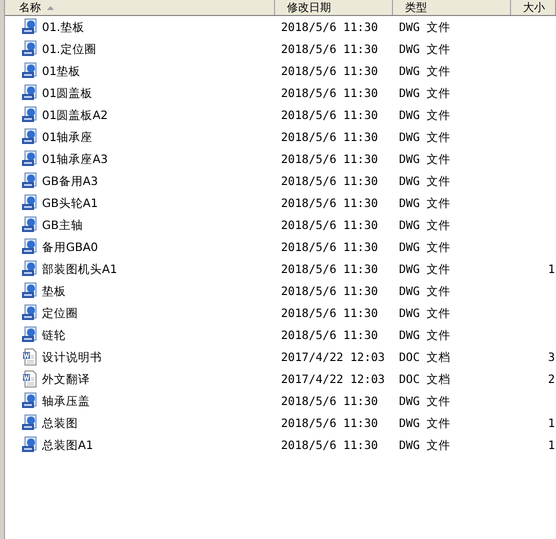 The image size is (556, 539). What do you see at coordinates (60, 313) in the screenshot?
I see `file-name: 定位圈` at bounding box center [60, 313].